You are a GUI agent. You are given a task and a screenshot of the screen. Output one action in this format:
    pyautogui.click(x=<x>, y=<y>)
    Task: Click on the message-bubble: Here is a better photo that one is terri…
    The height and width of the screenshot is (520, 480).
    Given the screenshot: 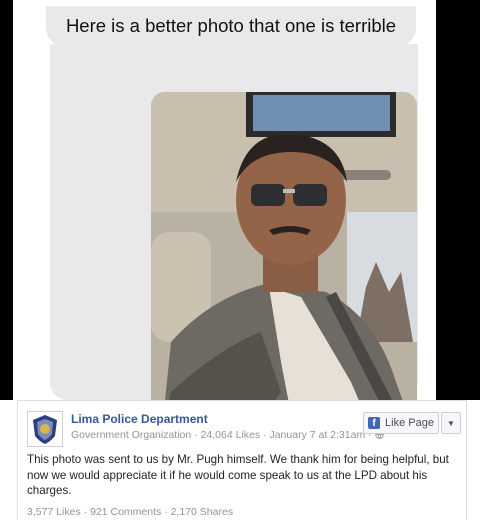 What is the action you would take?
    pyautogui.click(x=231, y=26)
    